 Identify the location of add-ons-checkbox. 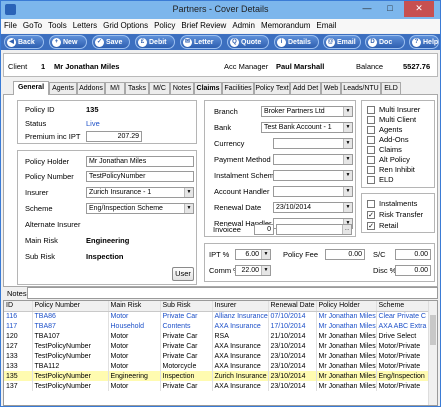
(371, 140).